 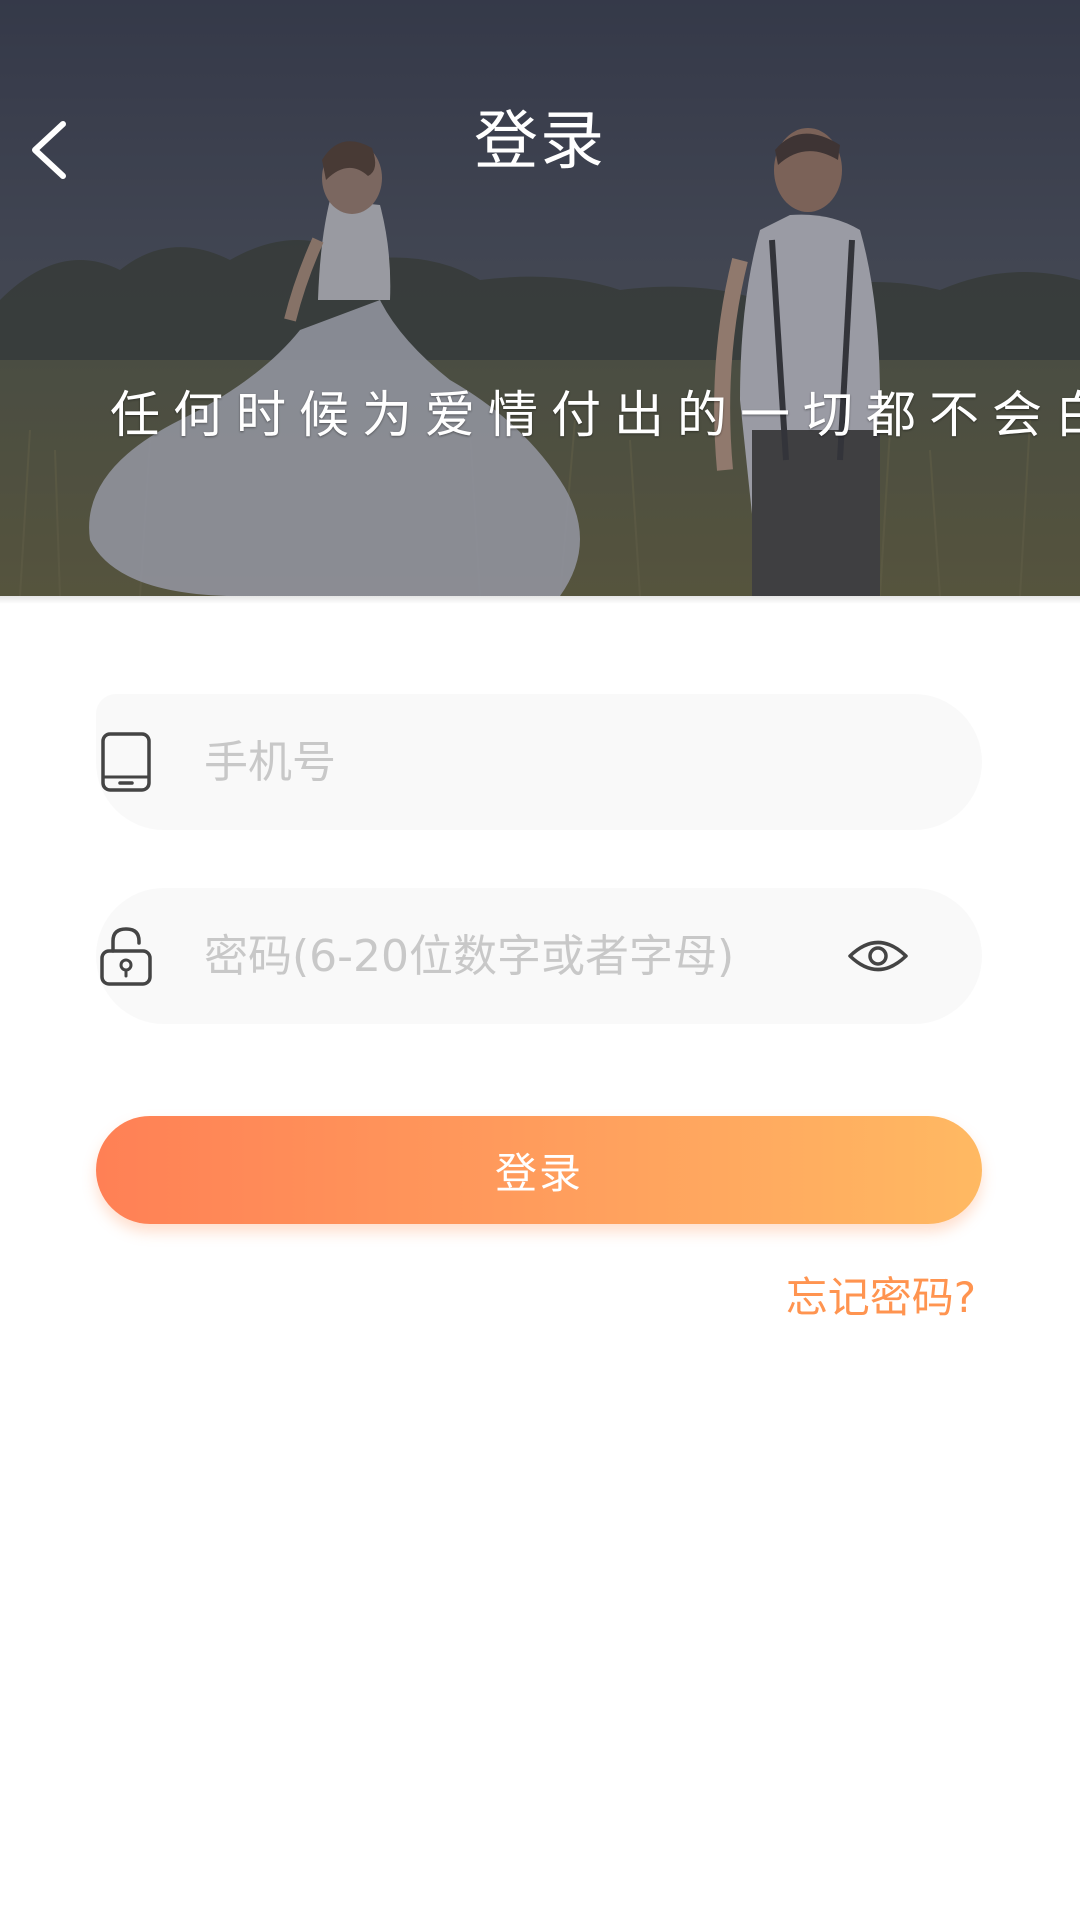 I want to click on forgot-password-link: 忘记密码?, so click(x=881, y=1298).